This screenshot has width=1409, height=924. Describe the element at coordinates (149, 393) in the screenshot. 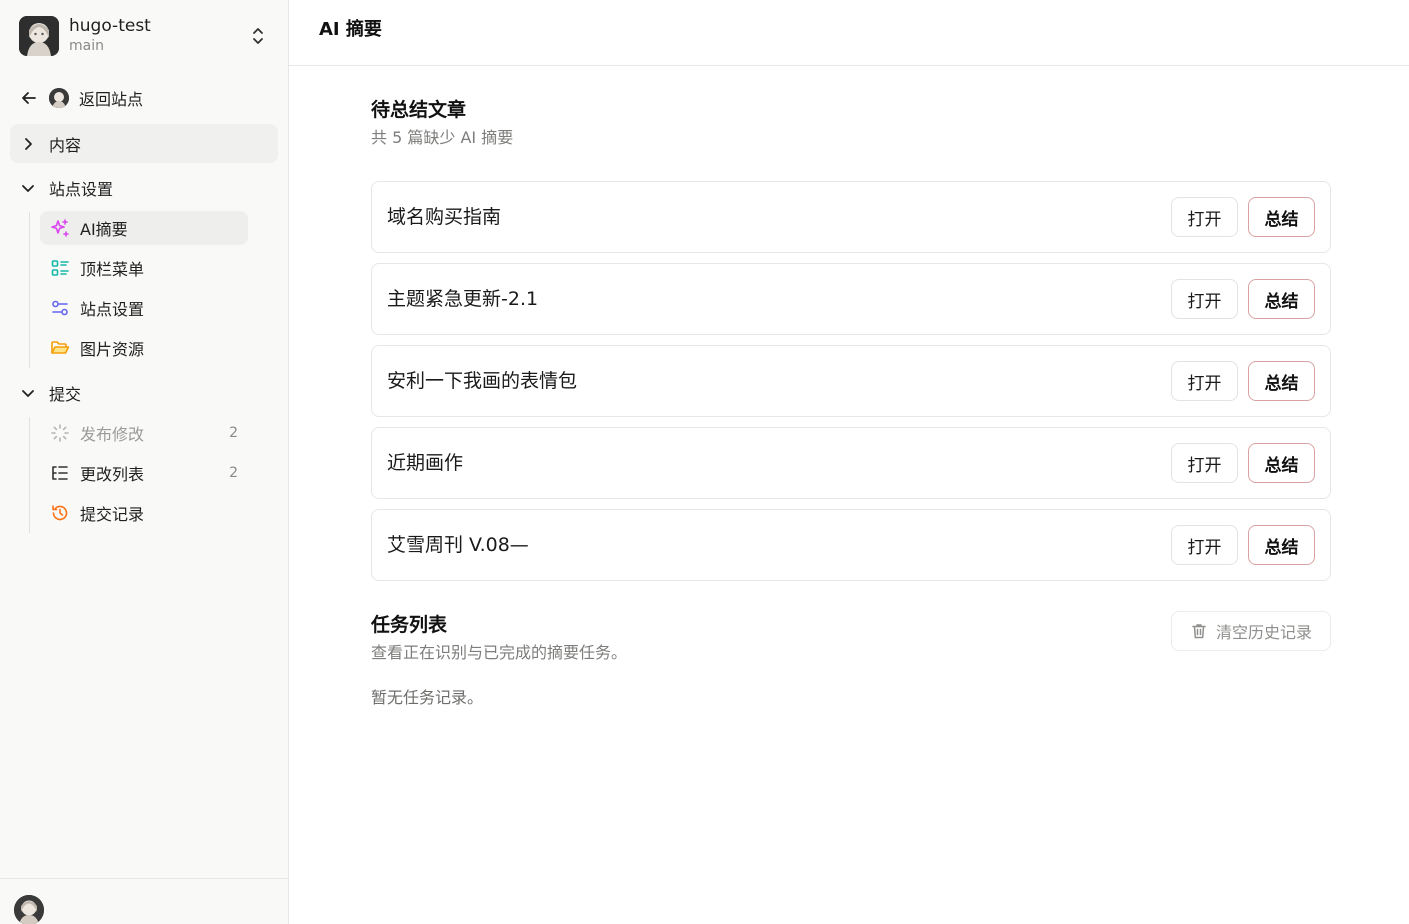

I see `sidebar-group-submit: 提交` at that location.